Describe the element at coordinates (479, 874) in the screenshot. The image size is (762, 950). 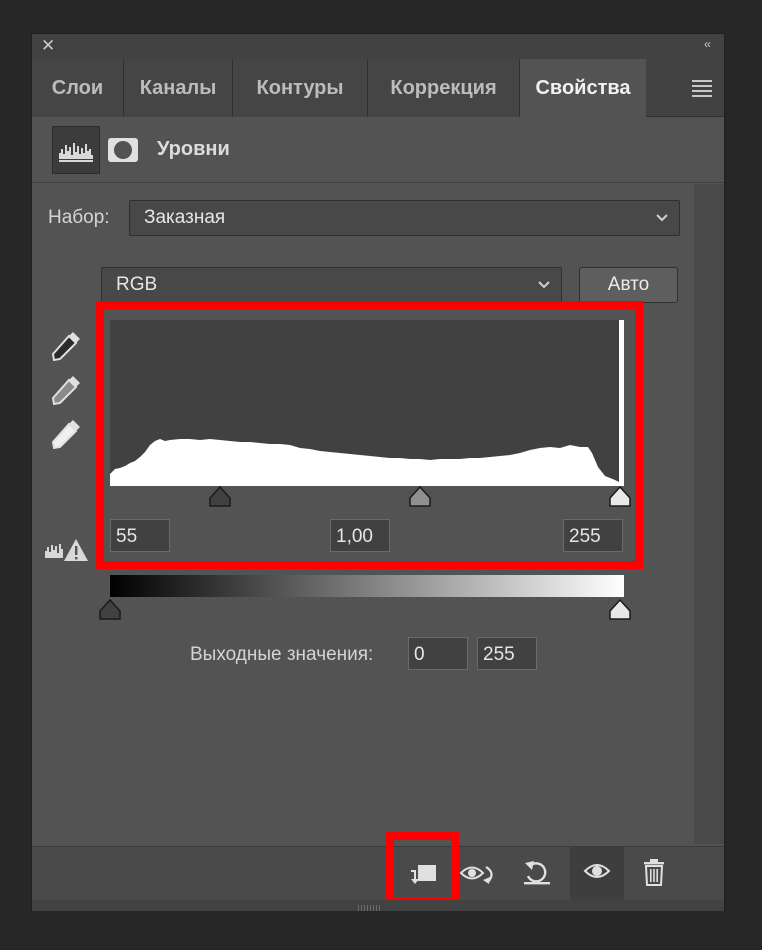
I see `view-previous-state-icon` at that location.